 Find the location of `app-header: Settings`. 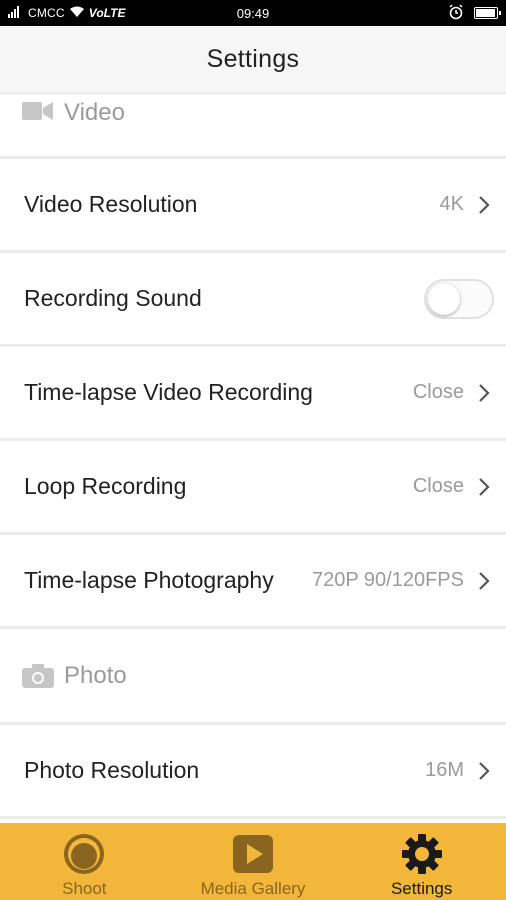

app-header: Settings is located at coordinates (253, 60).